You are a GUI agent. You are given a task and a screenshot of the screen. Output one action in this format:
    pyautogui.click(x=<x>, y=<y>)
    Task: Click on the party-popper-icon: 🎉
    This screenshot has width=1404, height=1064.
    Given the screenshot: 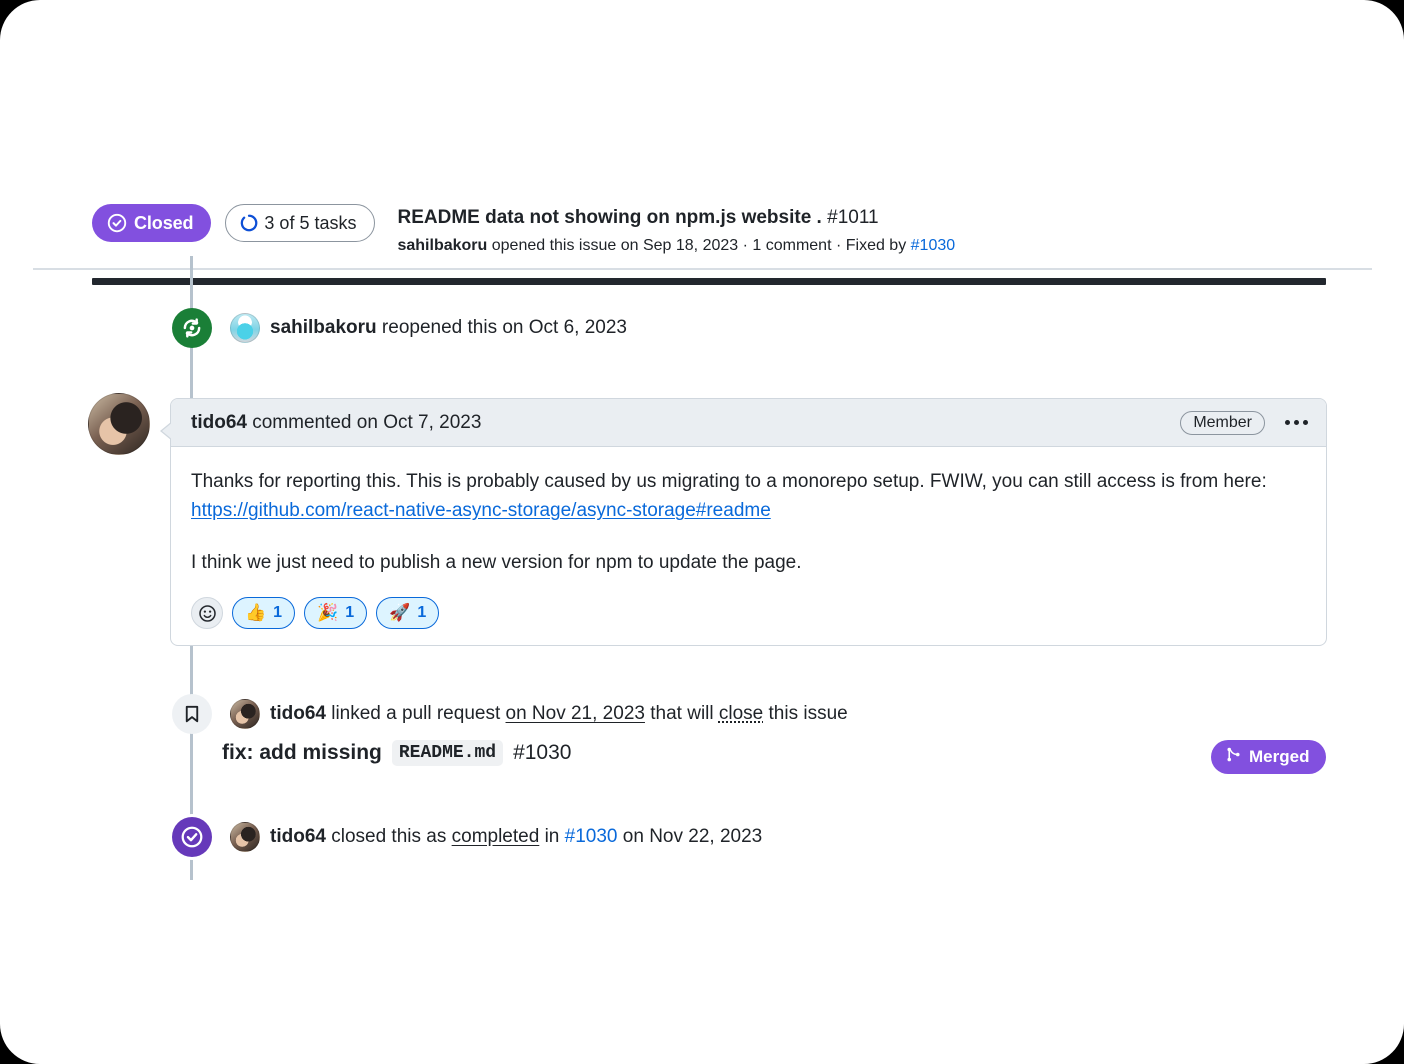 What is the action you would take?
    pyautogui.click(x=328, y=613)
    